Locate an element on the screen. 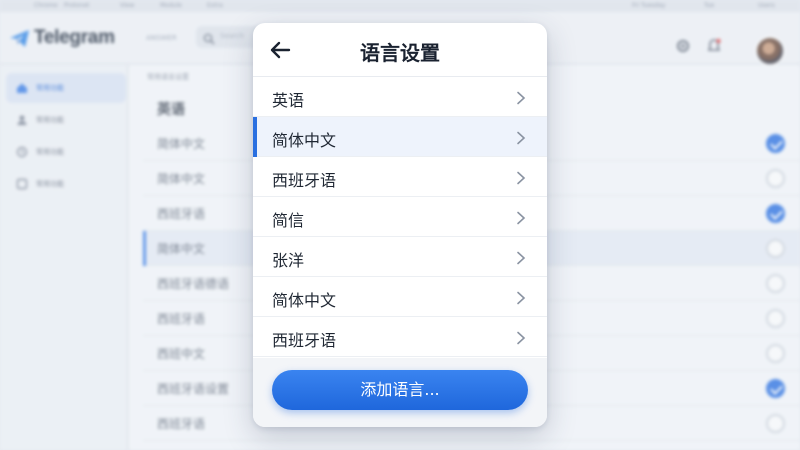 Image resolution: width=800 pixels, height=450 pixels. dialog-header: 语言设置 is located at coordinates (400, 50).